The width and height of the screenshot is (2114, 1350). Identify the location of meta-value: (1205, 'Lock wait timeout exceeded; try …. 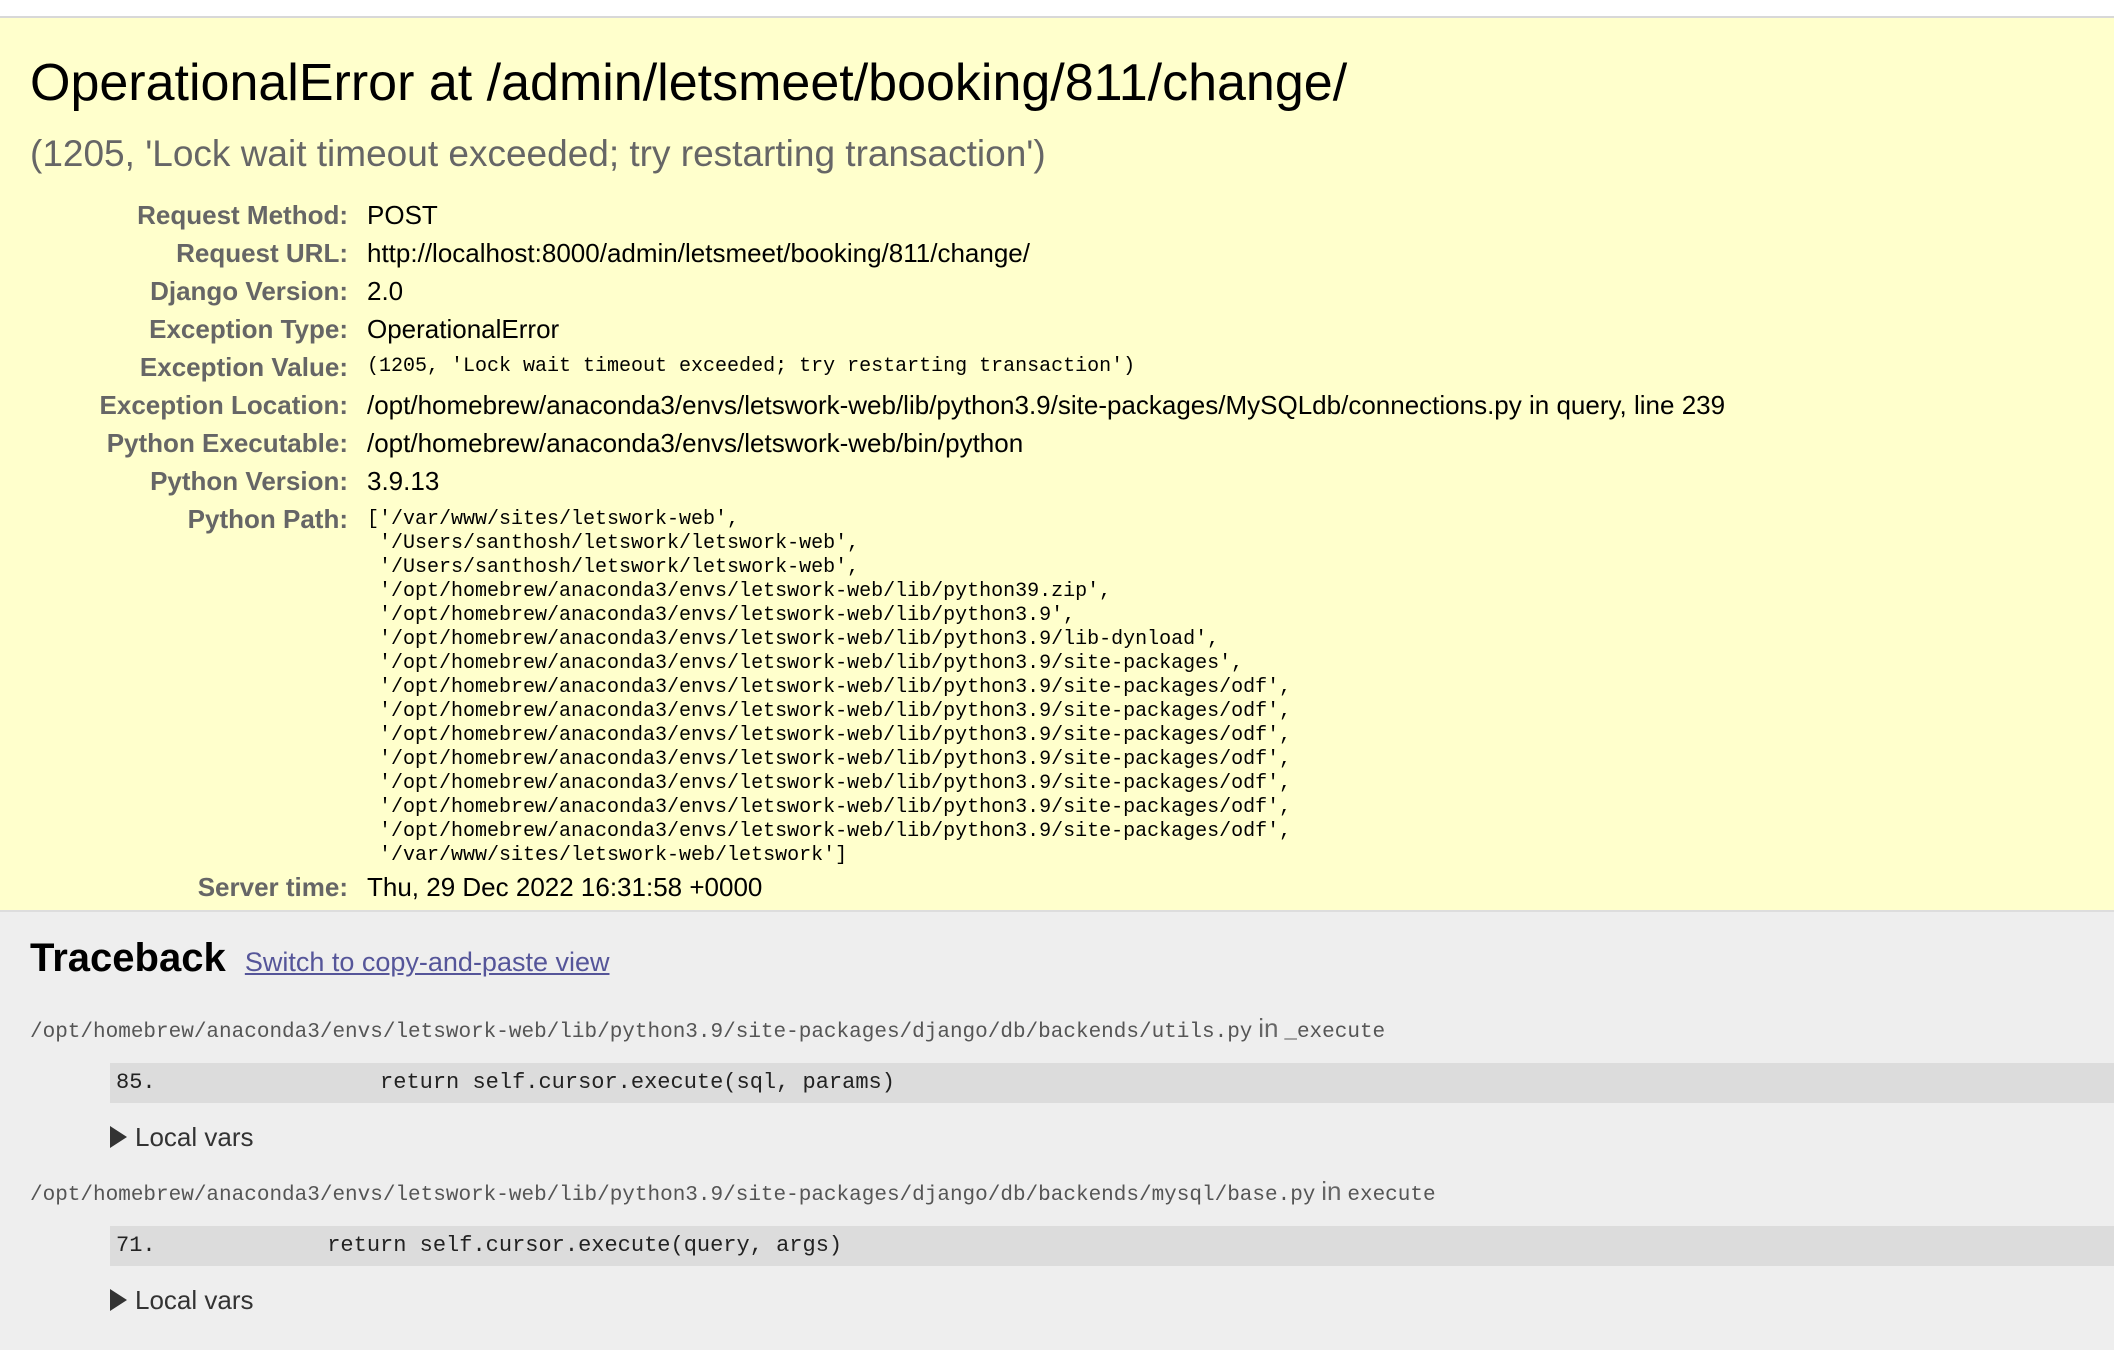
(751, 366).